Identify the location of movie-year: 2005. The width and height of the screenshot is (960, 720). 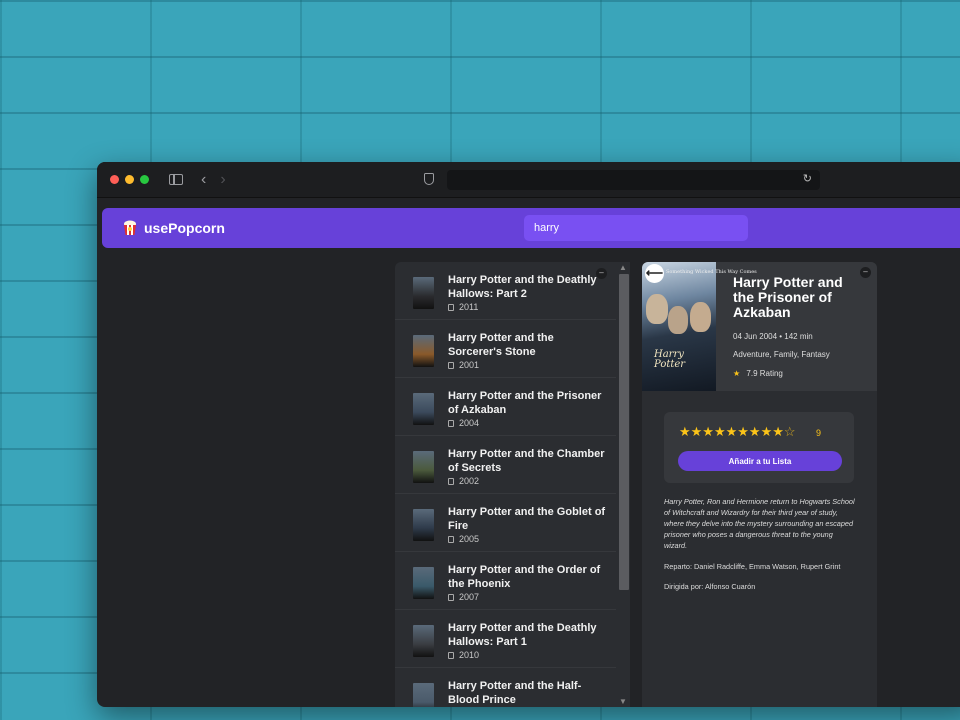
(463, 539).